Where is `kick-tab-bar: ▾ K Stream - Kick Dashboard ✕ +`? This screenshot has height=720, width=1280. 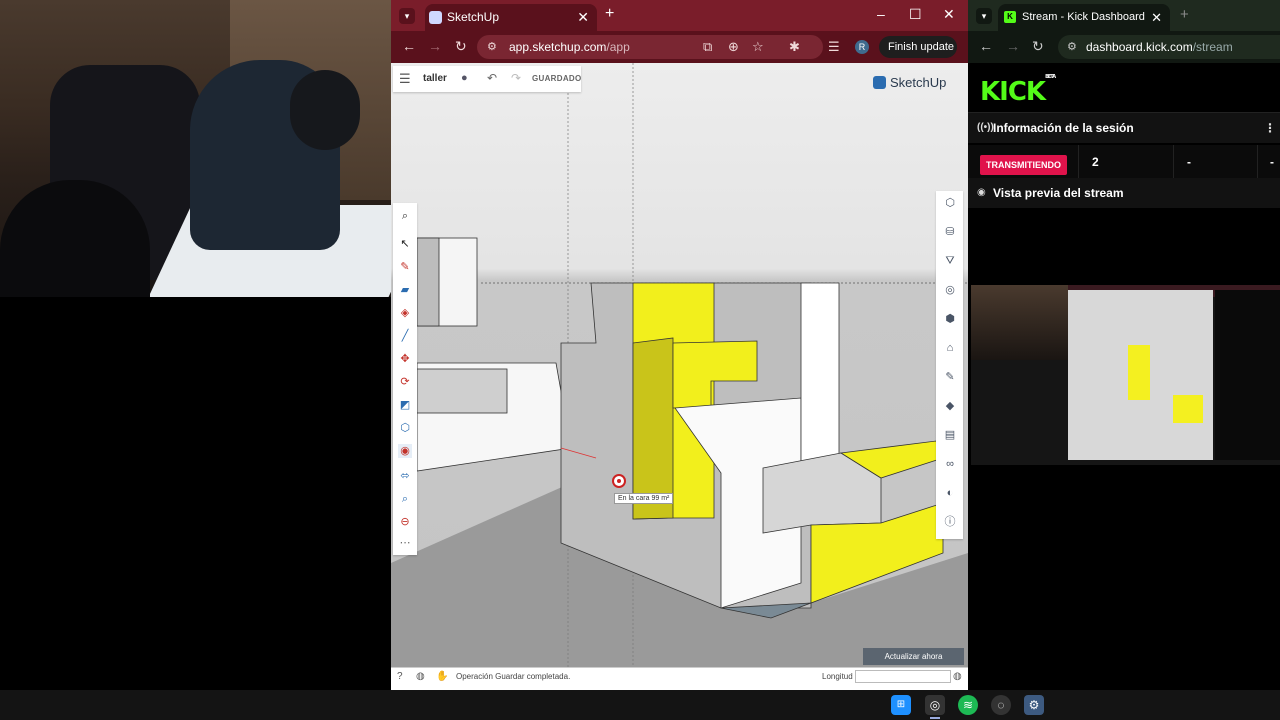
kick-tab-bar: ▾ K Stream - Kick Dashboard ✕ + is located at coordinates (1124, 15).